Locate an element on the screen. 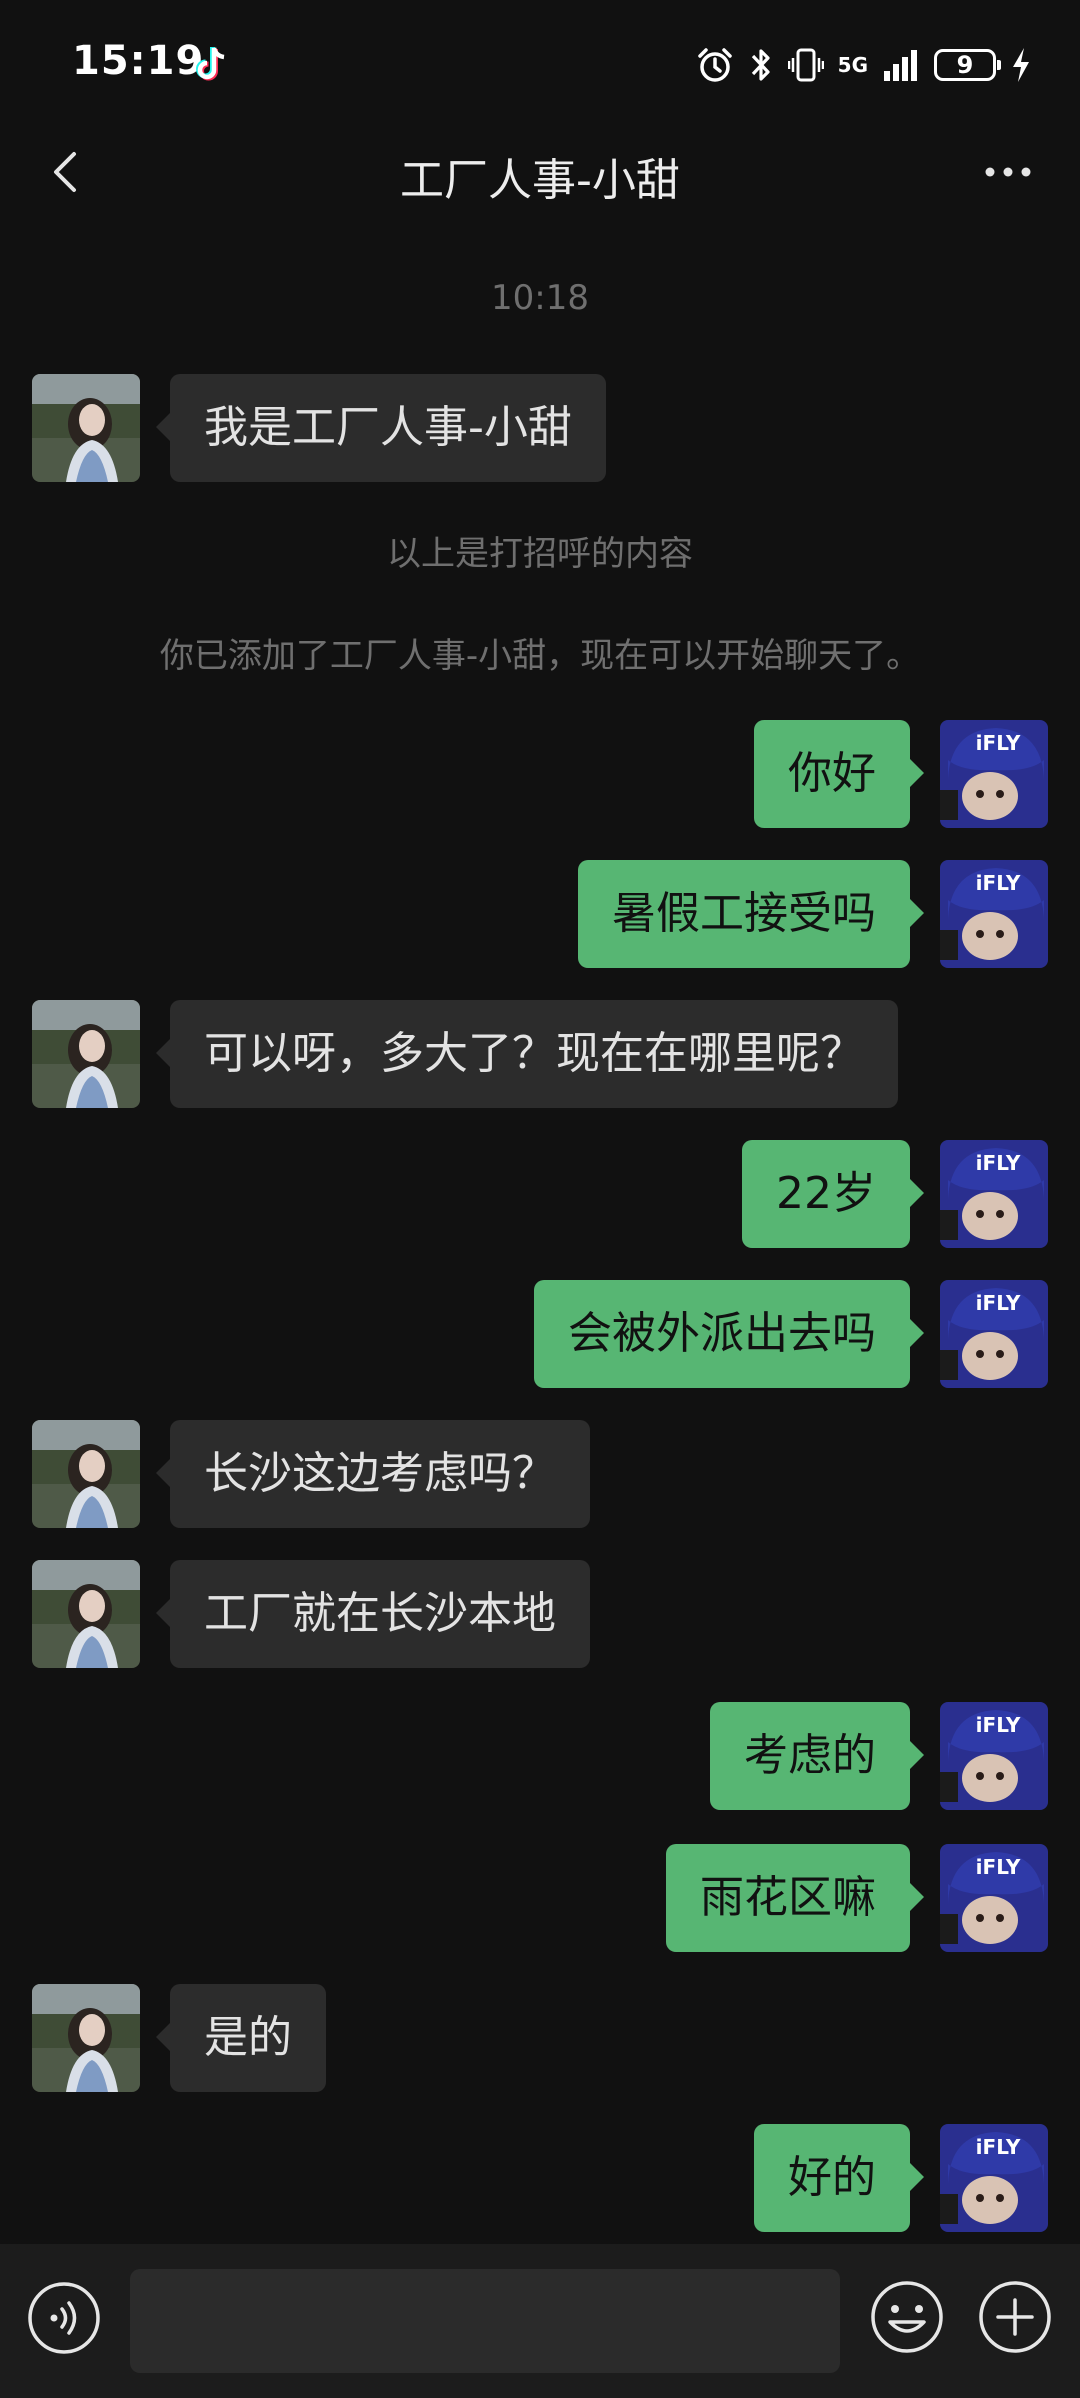 This screenshot has width=1080, height=2398. system-message: 你已添加了工厂人事-小甜，现在可以开始聊天了。 is located at coordinates (540, 656).